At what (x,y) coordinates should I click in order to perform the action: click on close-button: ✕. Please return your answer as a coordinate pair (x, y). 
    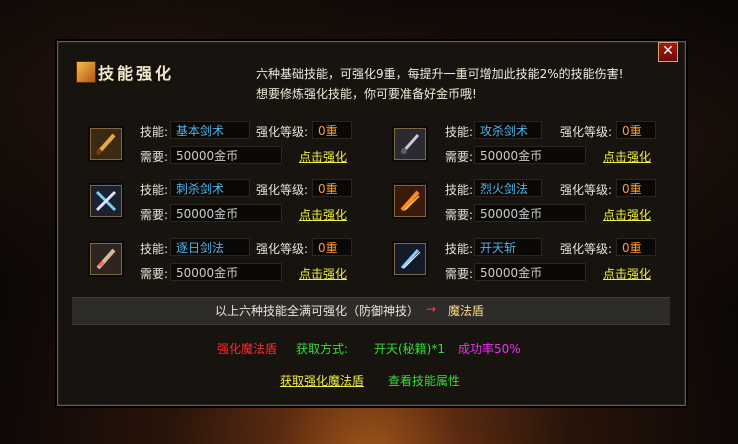
    Looking at the image, I should click on (668, 52).